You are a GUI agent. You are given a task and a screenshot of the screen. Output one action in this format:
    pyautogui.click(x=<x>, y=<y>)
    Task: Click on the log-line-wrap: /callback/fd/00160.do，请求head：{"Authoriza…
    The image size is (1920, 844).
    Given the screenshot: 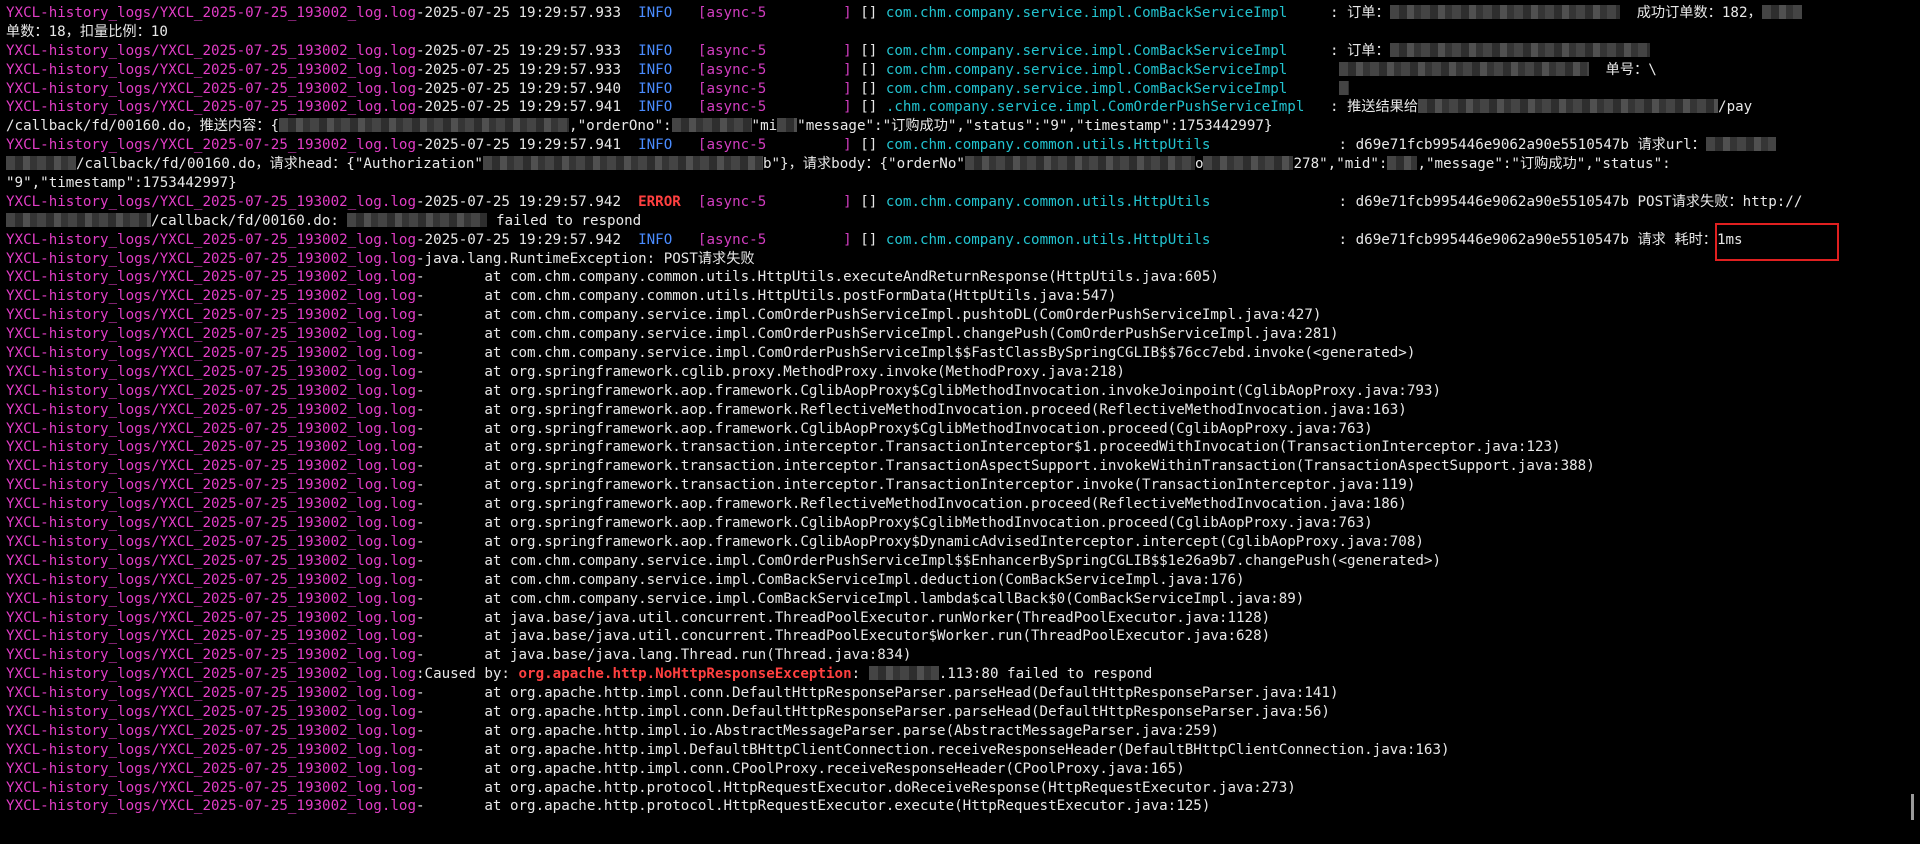 What is the action you would take?
    pyautogui.click(x=963, y=164)
    